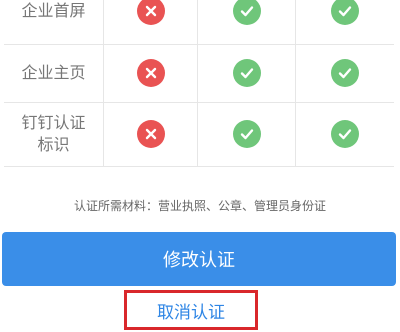 The width and height of the screenshot is (400, 332). I want to click on row-label: 钉钉认证标识, so click(53, 133).